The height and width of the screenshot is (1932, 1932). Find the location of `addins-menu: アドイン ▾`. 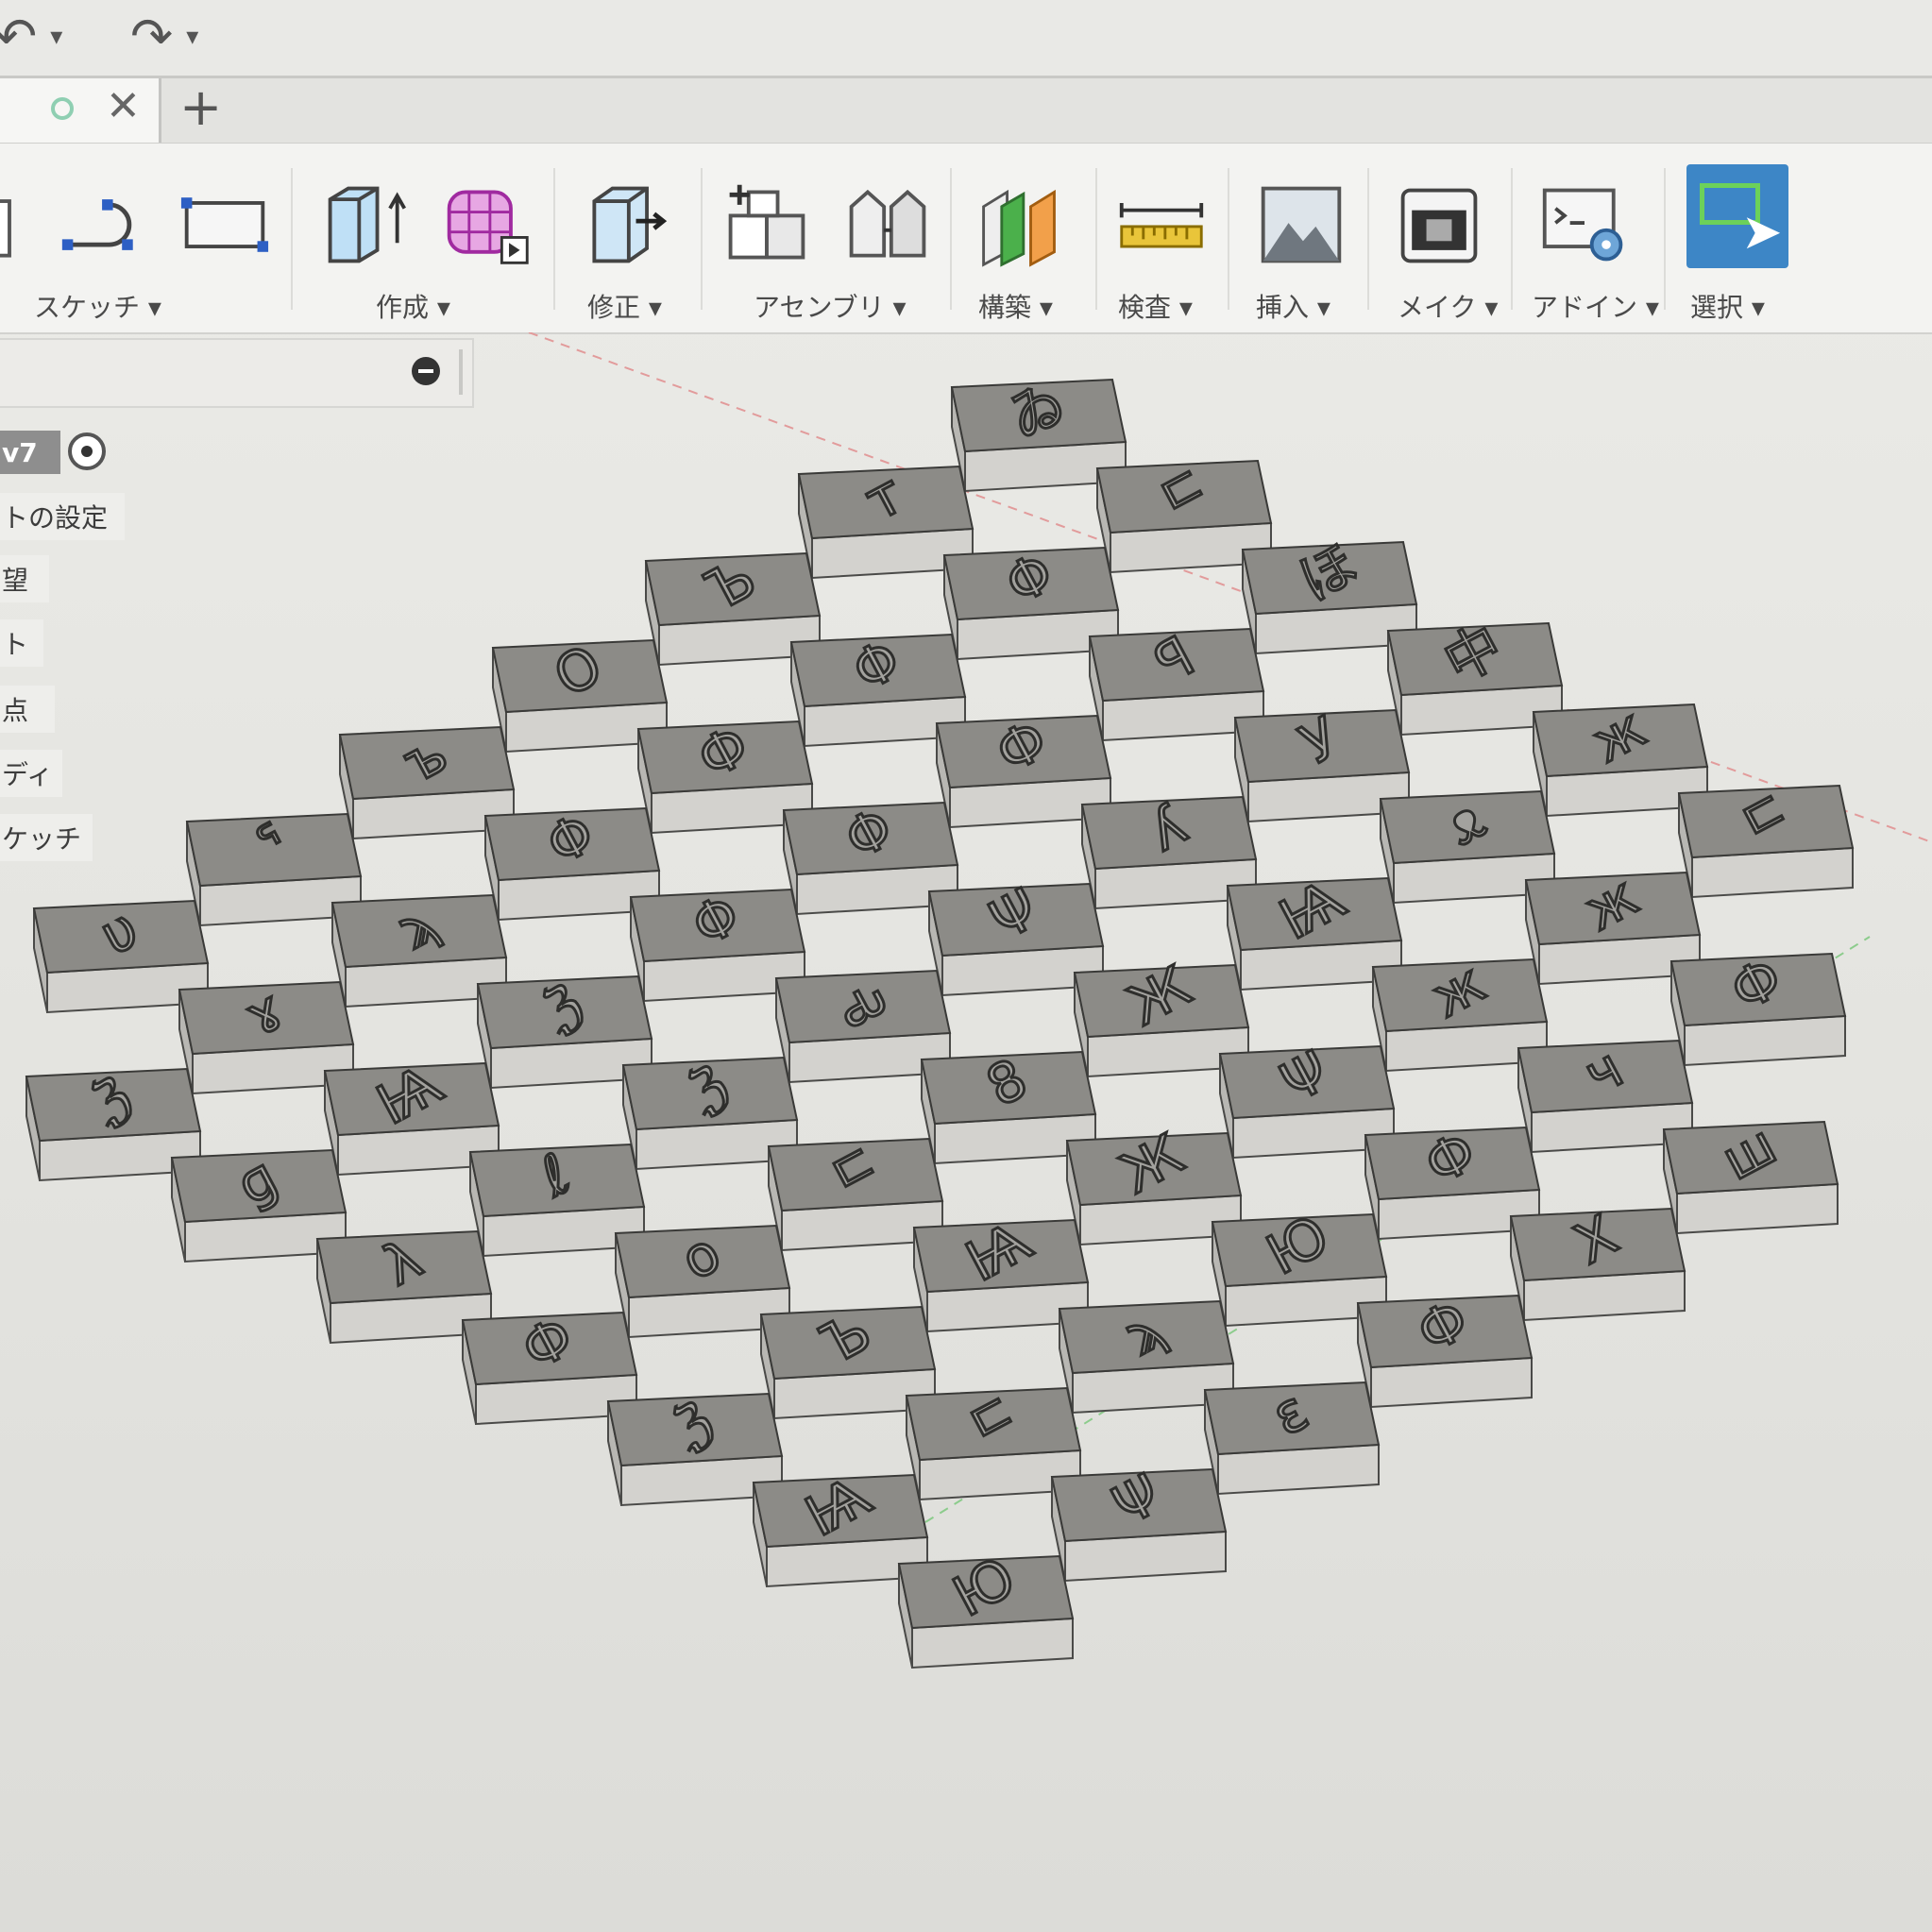

addins-menu: アドイン ▾ is located at coordinates (1595, 306).